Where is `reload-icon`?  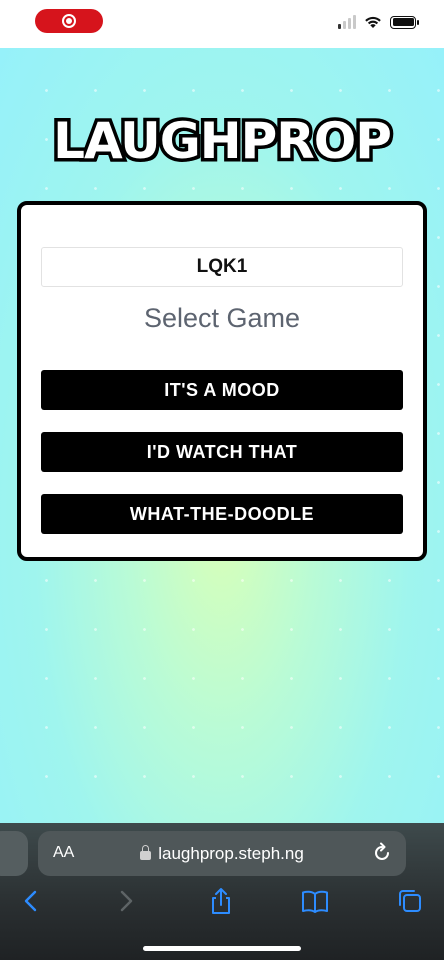 reload-icon is located at coordinates (382, 853).